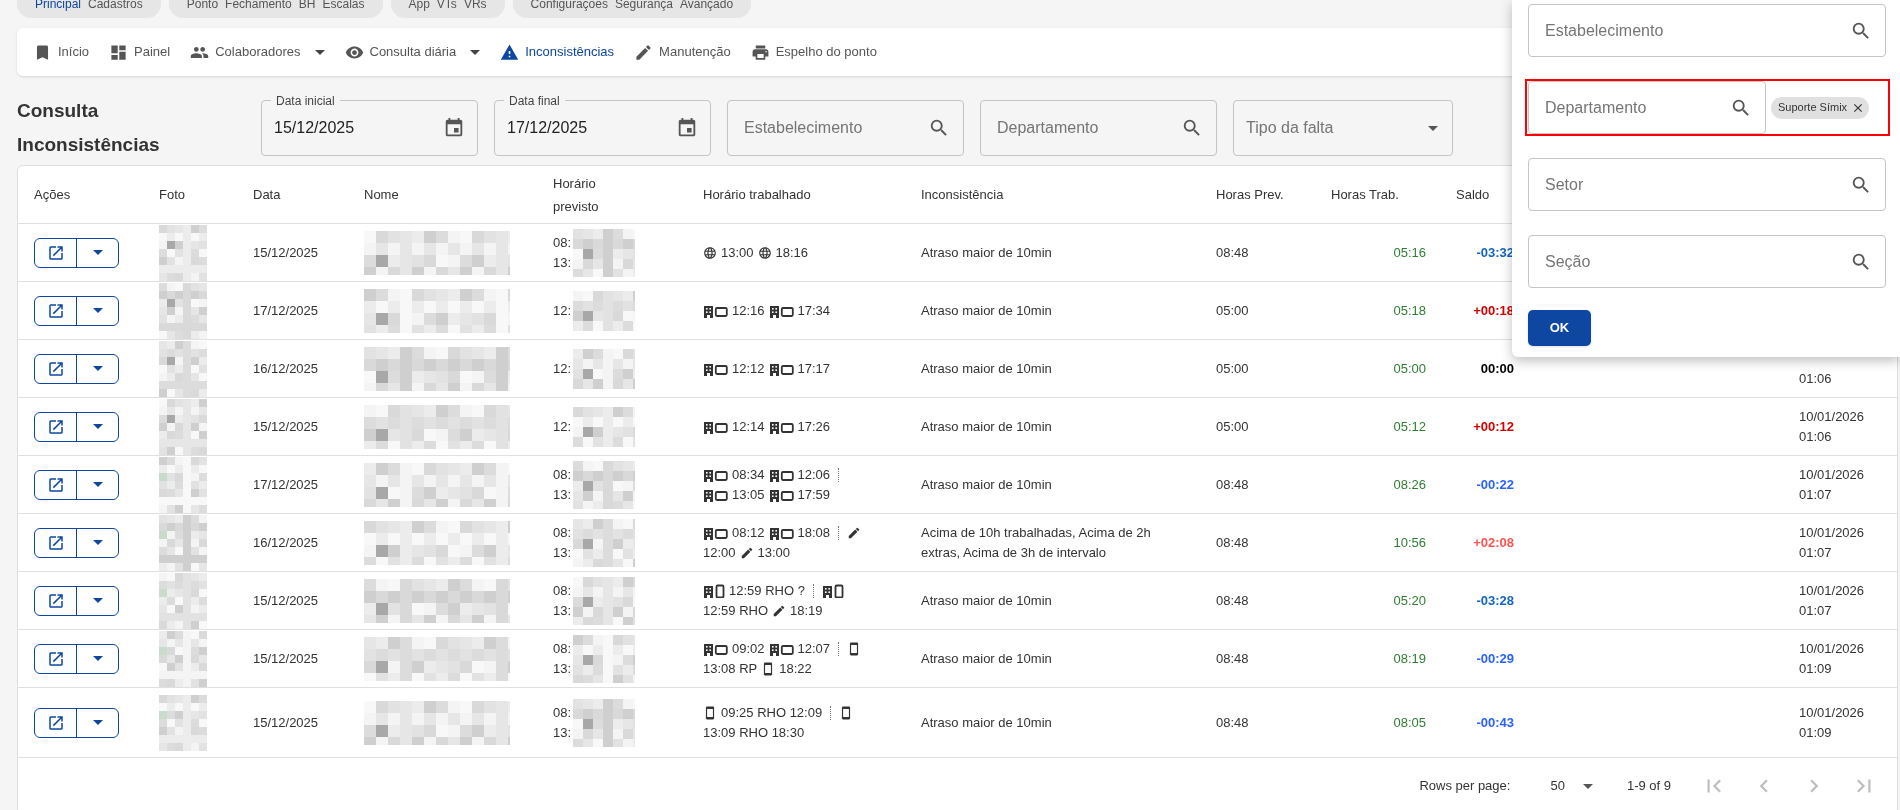 This screenshot has width=1900, height=810. What do you see at coordinates (1707, 184) in the screenshot?
I see `search-field: Setor` at bounding box center [1707, 184].